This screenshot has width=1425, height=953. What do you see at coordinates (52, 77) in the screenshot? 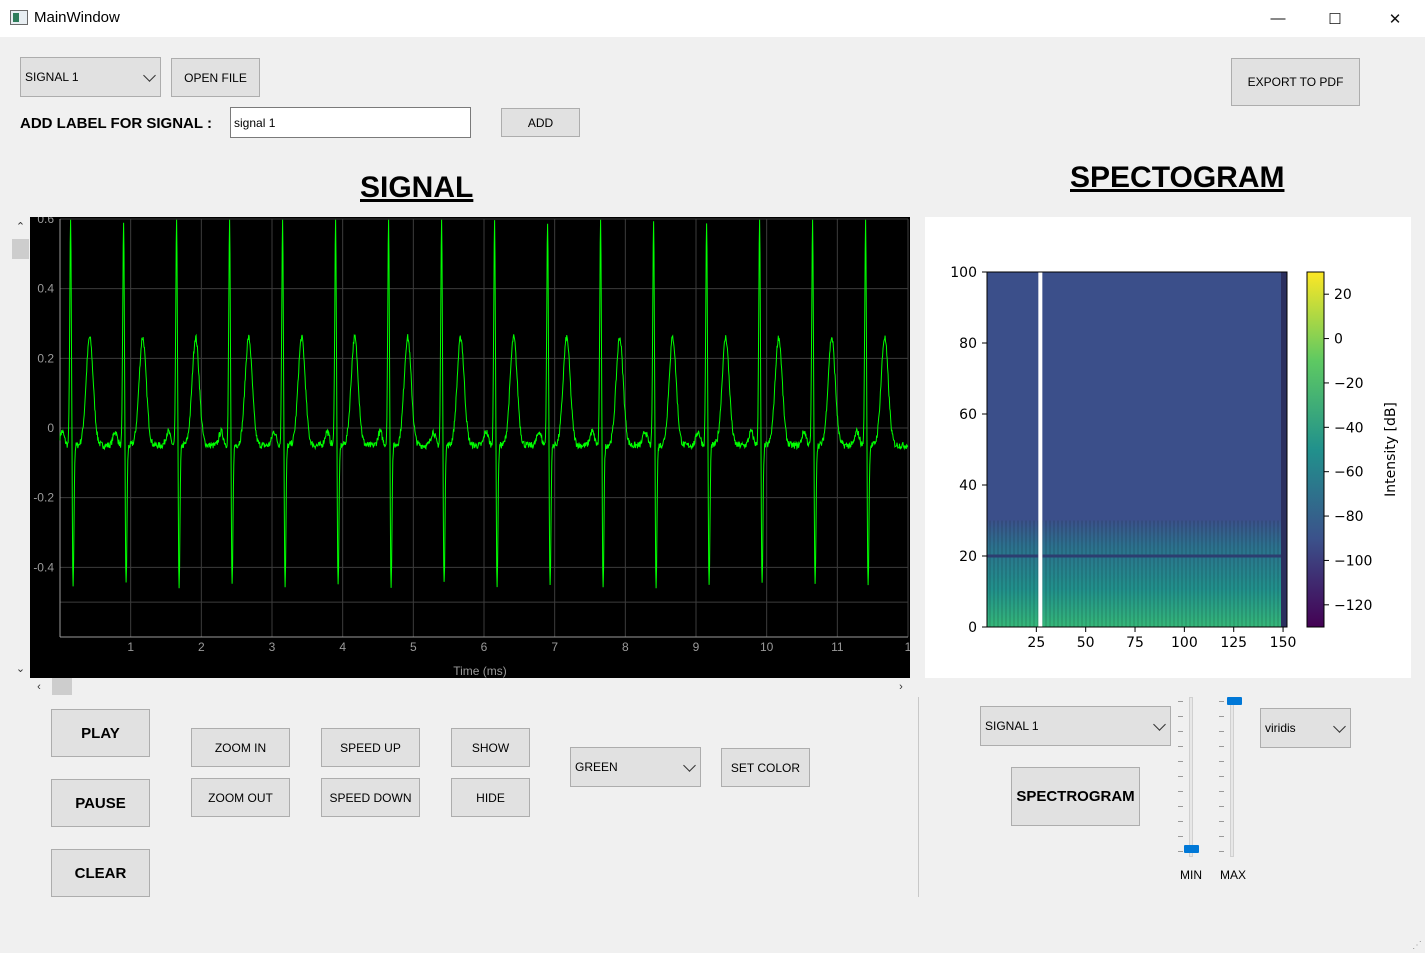
I see `signal-select-value: SIGNAL 1` at bounding box center [52, 77].